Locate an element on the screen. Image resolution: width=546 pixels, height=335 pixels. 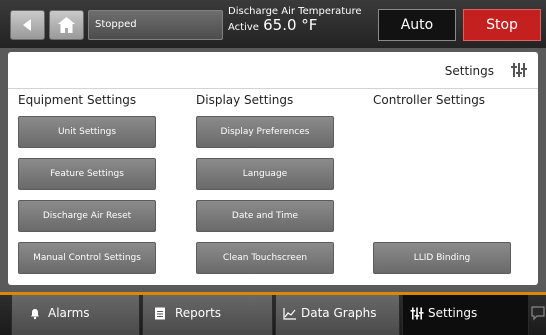
feature-settings-button: Feature Settings is located at coordinates (87, 174).